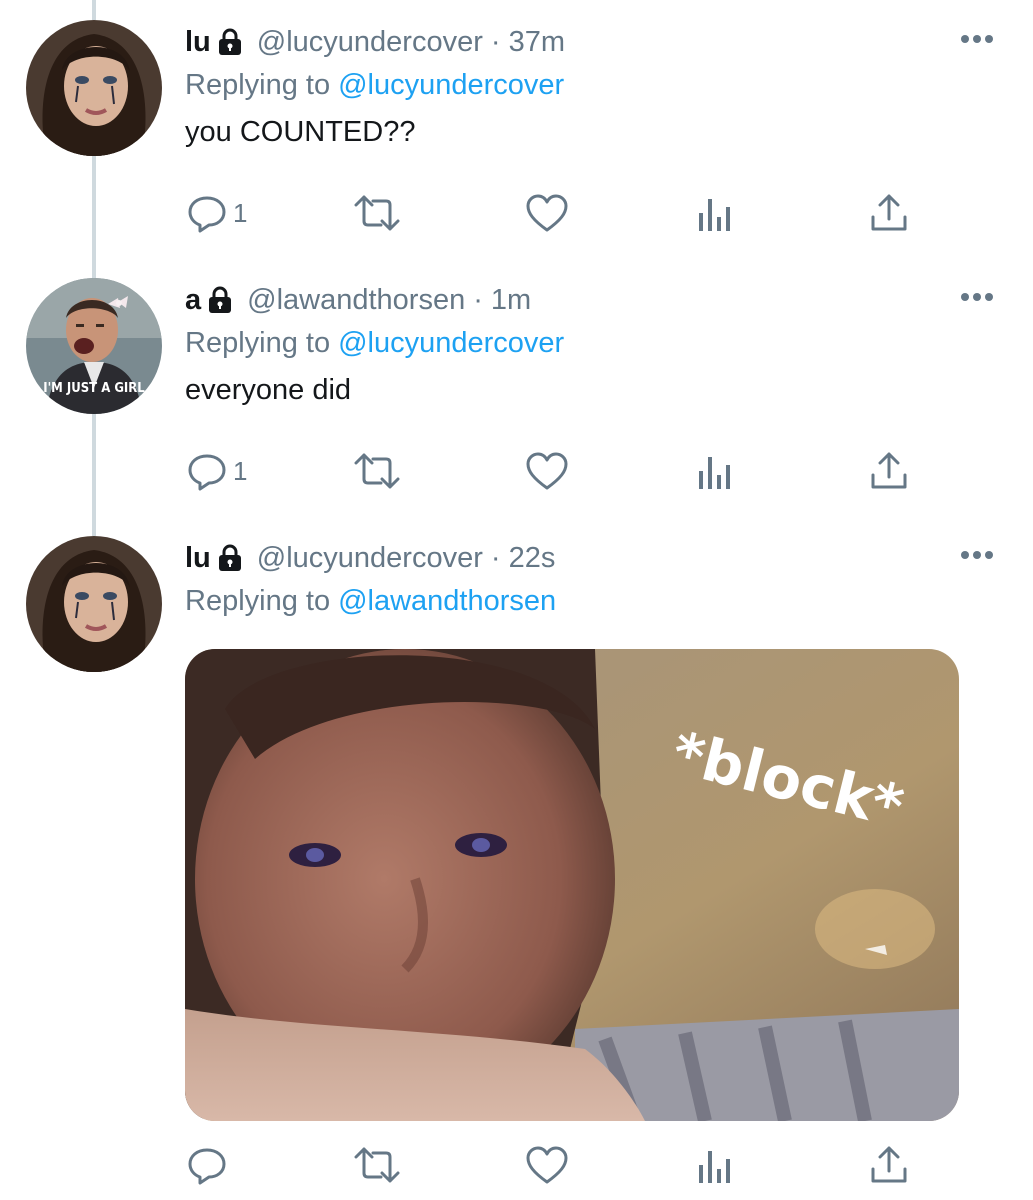 The width and height of the screenshot is (1033, 1200). I want to click on reply-button, so click(207, 1165).